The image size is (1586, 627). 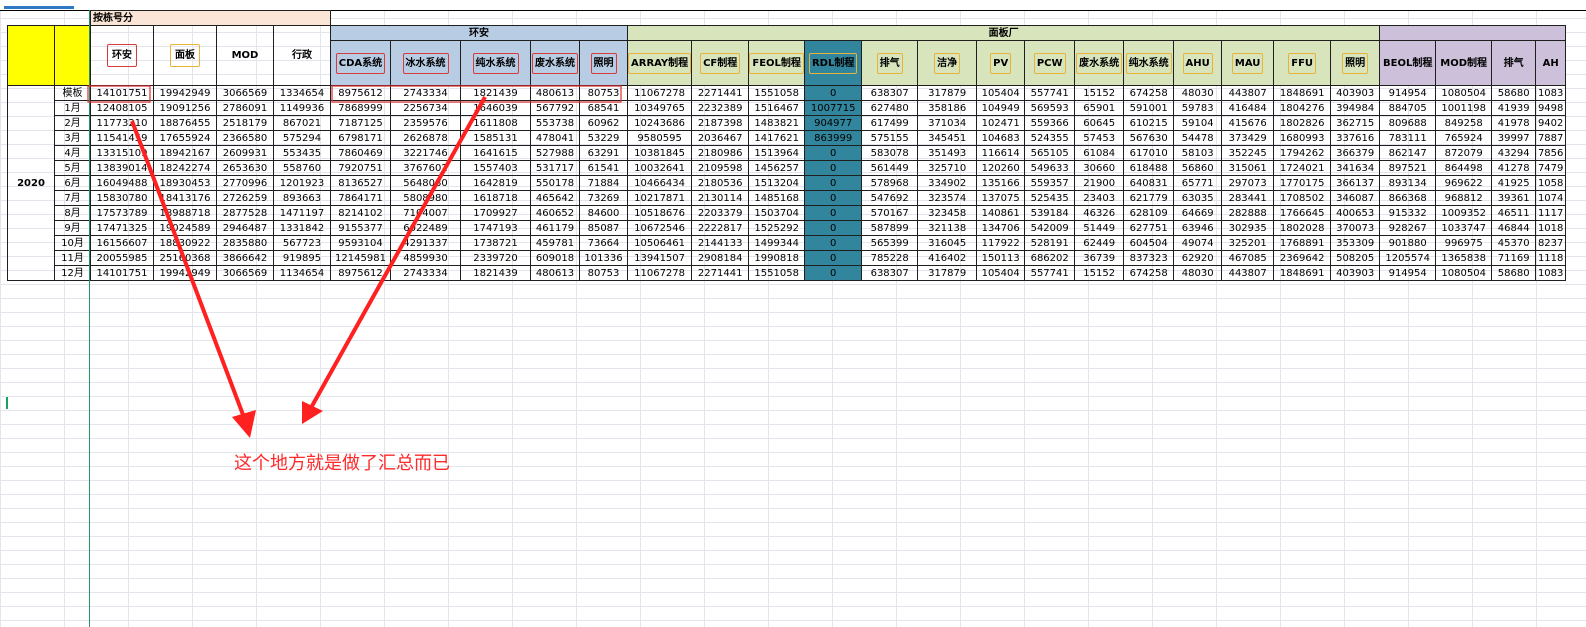 I want to click on col-header-9: ARRAY制程, so click(x=659, y=63).